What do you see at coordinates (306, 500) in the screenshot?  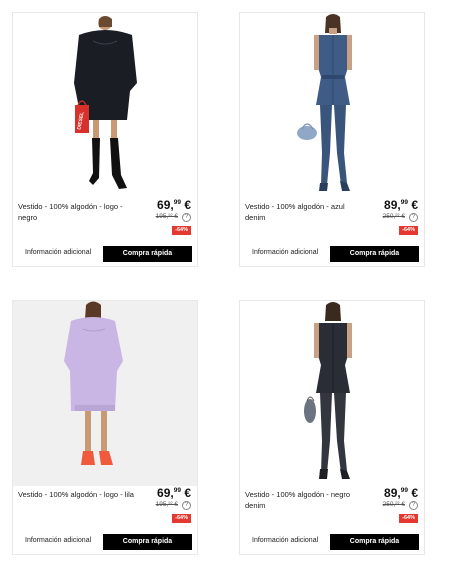 I see `product-title: Vestido - 100% algodón - negro denim` at bounding box center [306, 500].